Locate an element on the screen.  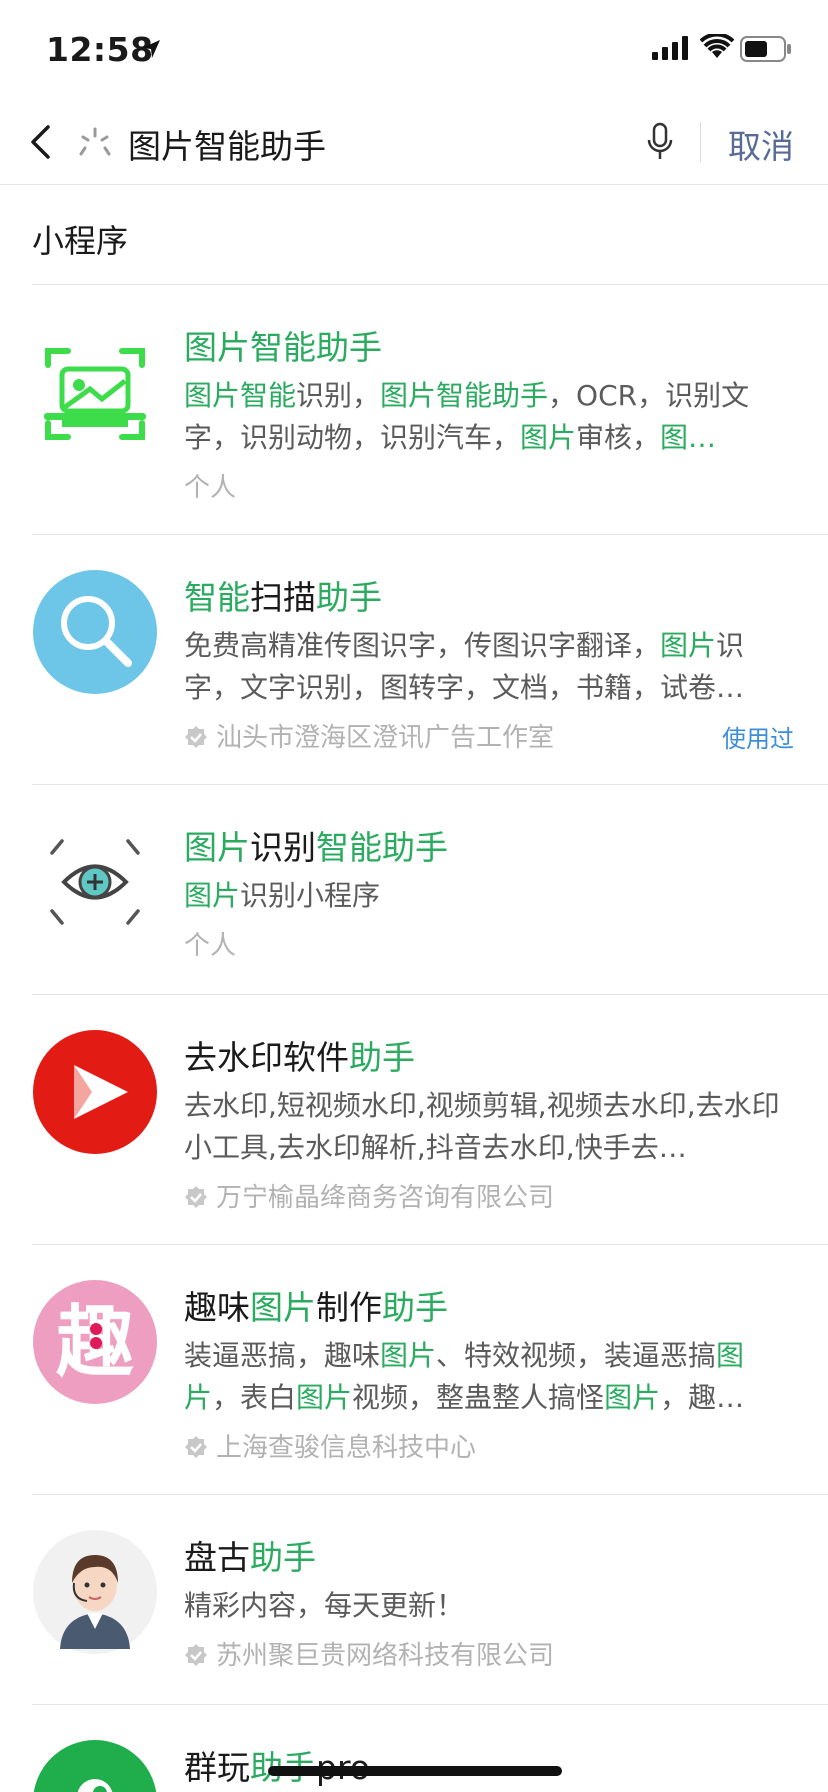
search-input: 图片智能助手 is located at coordinates (227, 144).